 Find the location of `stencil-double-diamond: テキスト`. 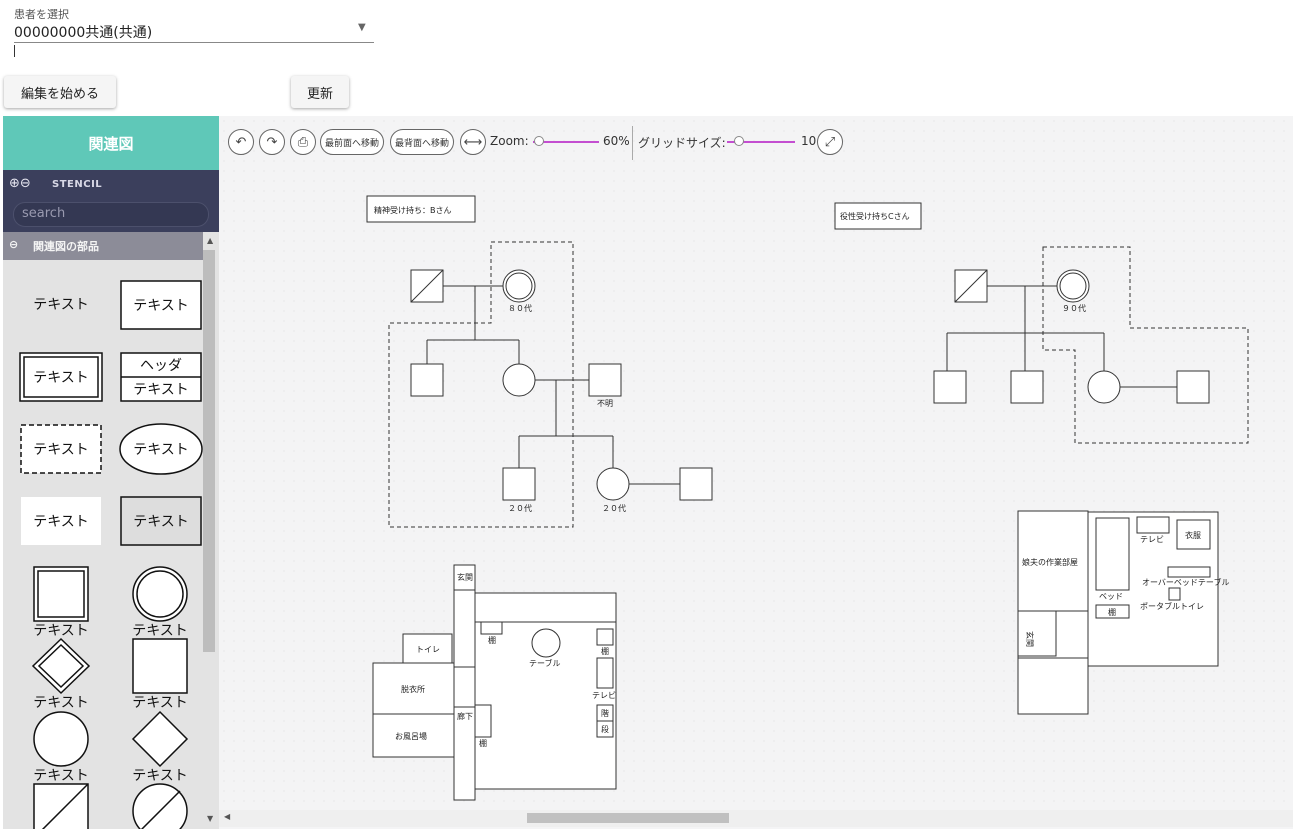

stencil-double-diamond: テキスト is located at coordinates (61, 674).